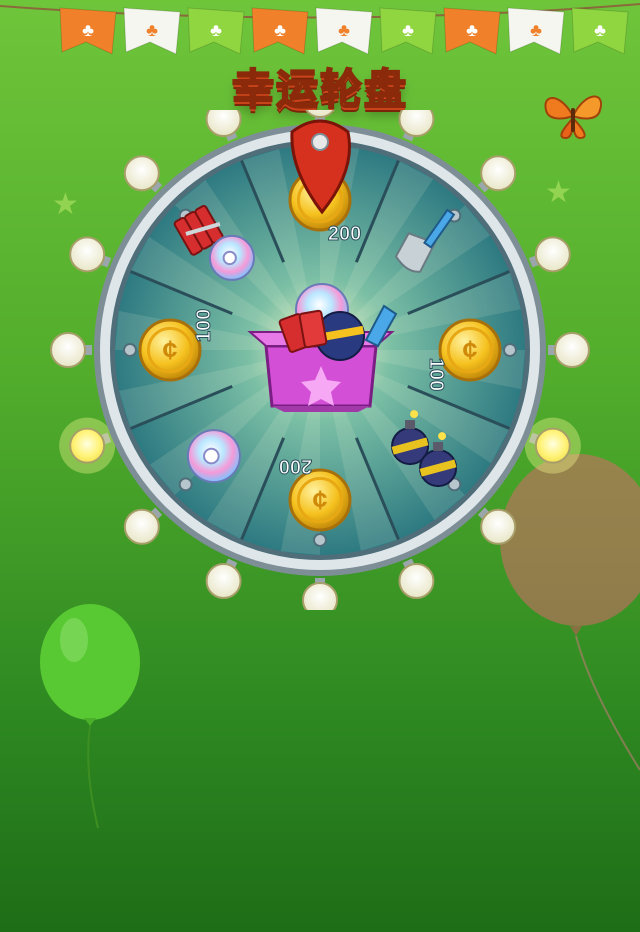 The height and width of the screenshot is (932, 640). Describe the element at coordinates (90, 716) in the screenshot. I see `green-balloon` at that location.